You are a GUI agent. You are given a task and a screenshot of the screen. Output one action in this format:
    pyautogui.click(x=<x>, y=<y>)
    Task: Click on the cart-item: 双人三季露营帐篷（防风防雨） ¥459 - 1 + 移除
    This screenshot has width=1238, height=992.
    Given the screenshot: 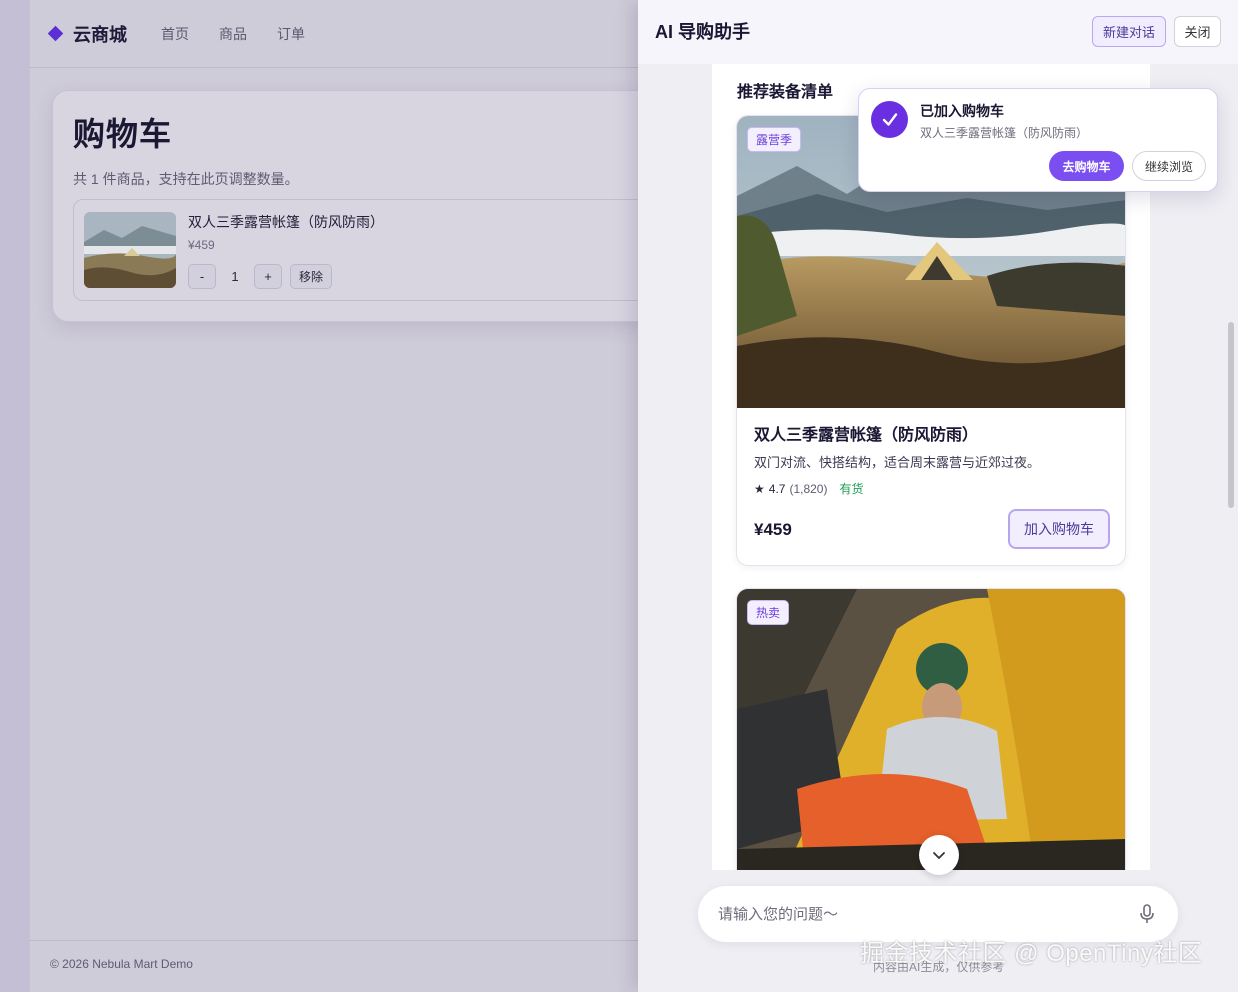 What is the action you would take?
    pyautogui.click(x=383, y=250)
    